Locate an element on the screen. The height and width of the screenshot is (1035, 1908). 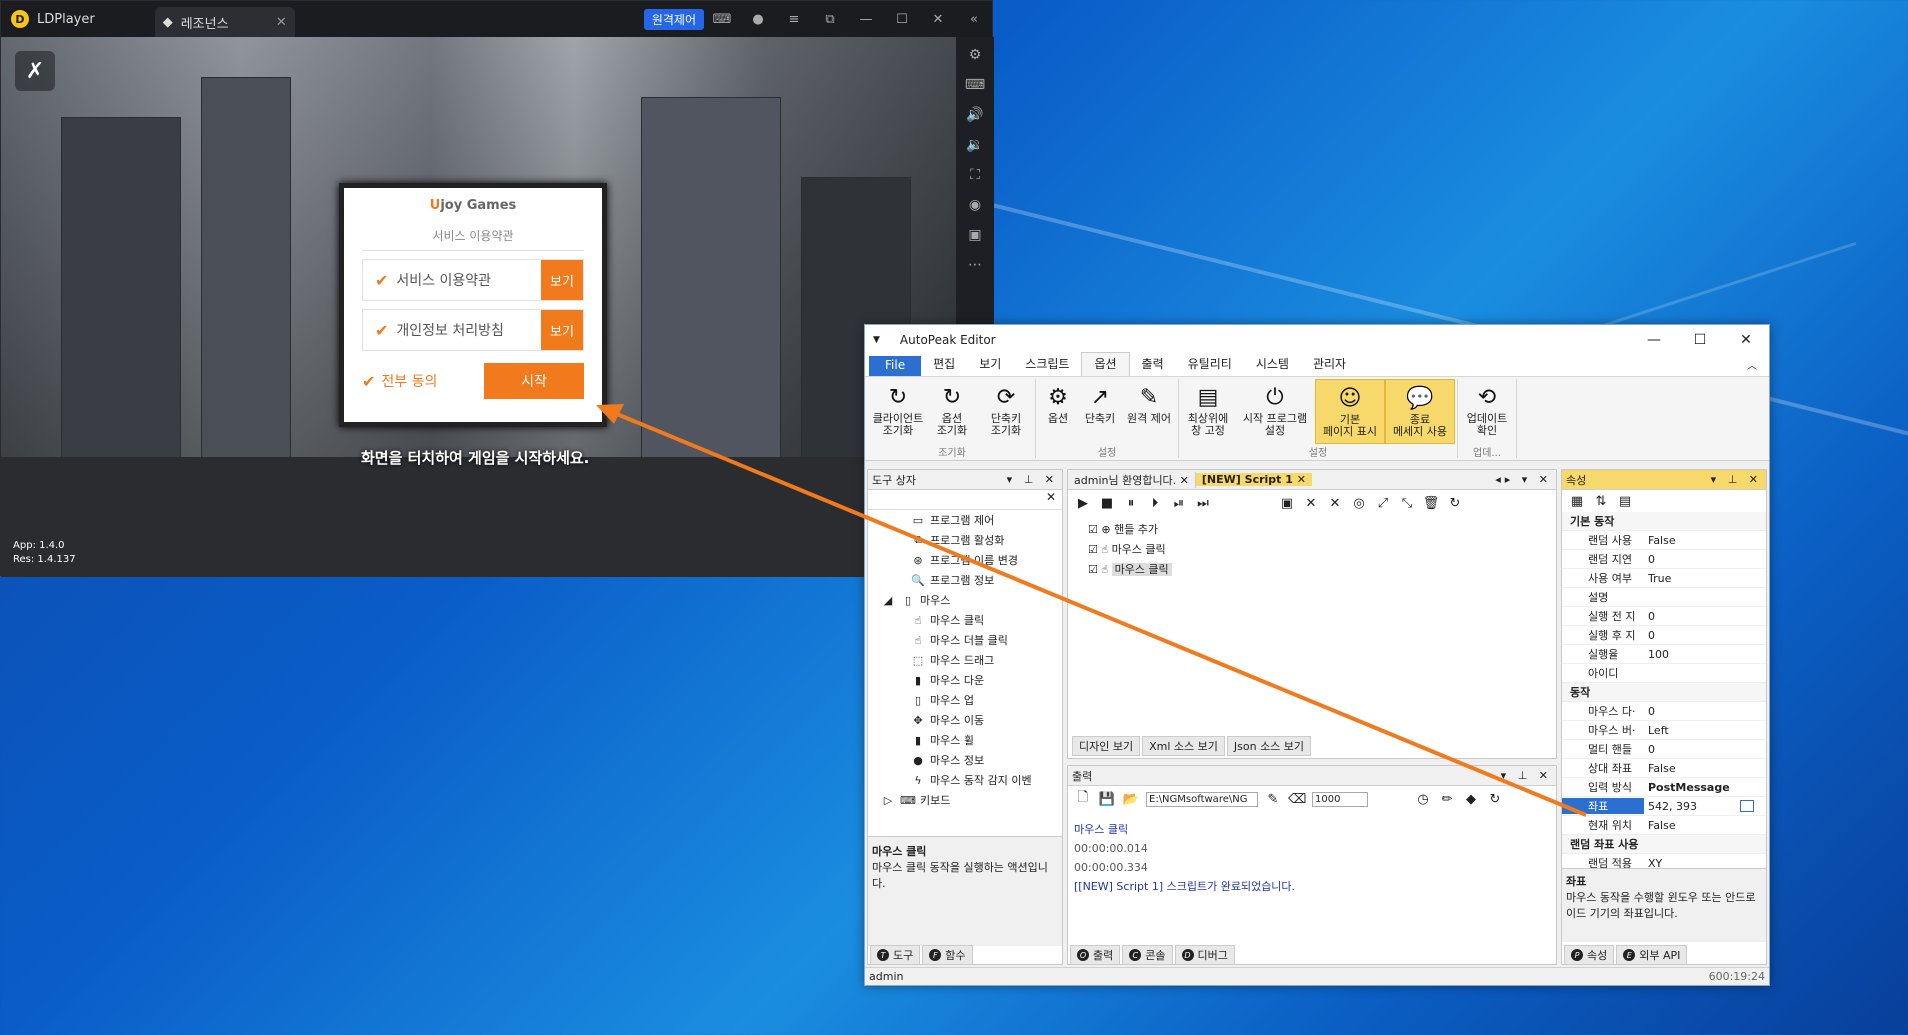
collapse-ribbon-icon: ︿ is located at coordinates (1752, 365).